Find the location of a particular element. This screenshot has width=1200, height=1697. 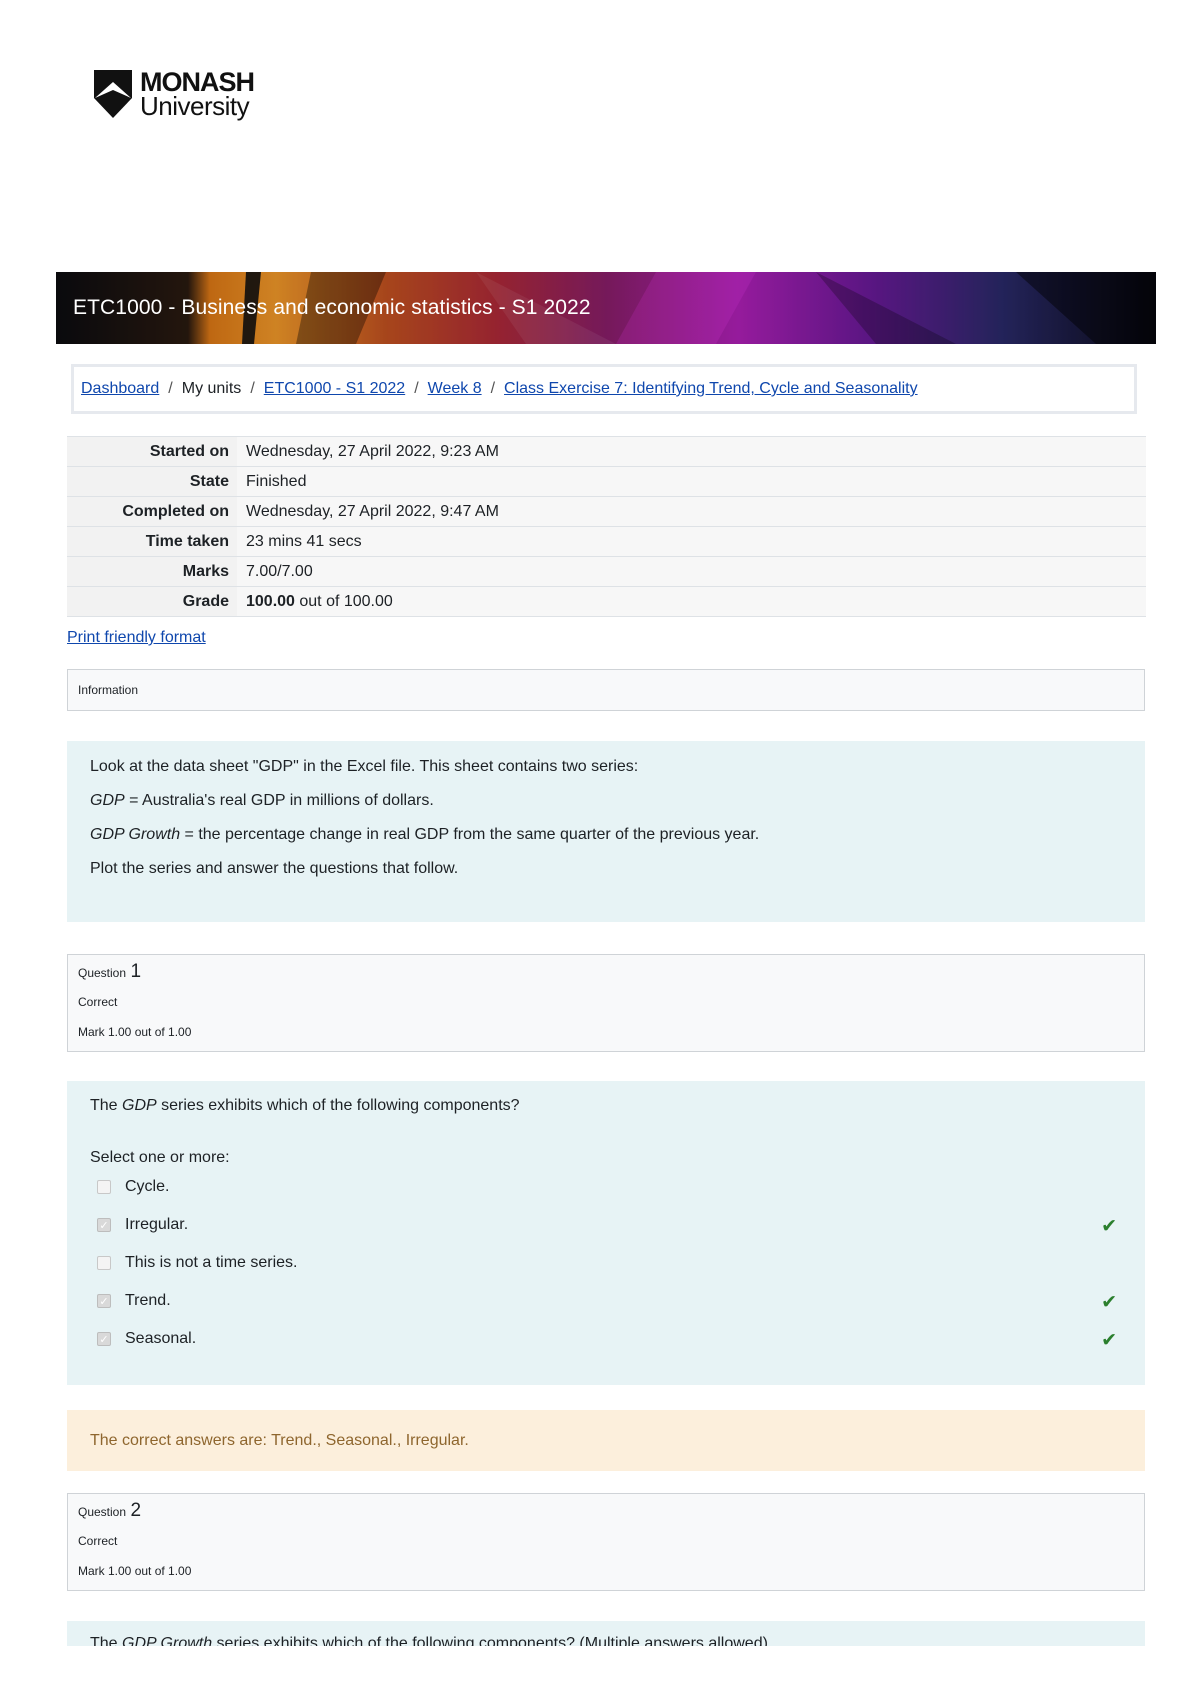

breadcrumb-dashboard-link: Dashboard is located at coordinates (120, 389).